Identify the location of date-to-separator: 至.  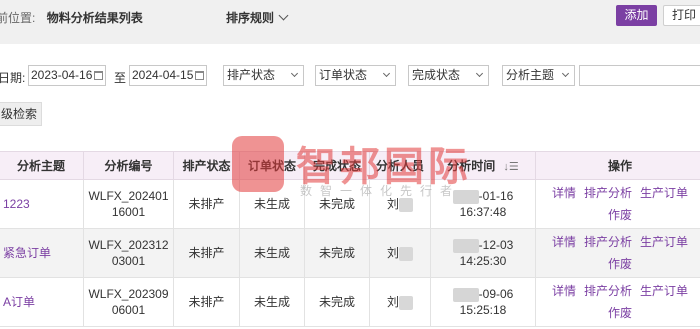
(120, 78).